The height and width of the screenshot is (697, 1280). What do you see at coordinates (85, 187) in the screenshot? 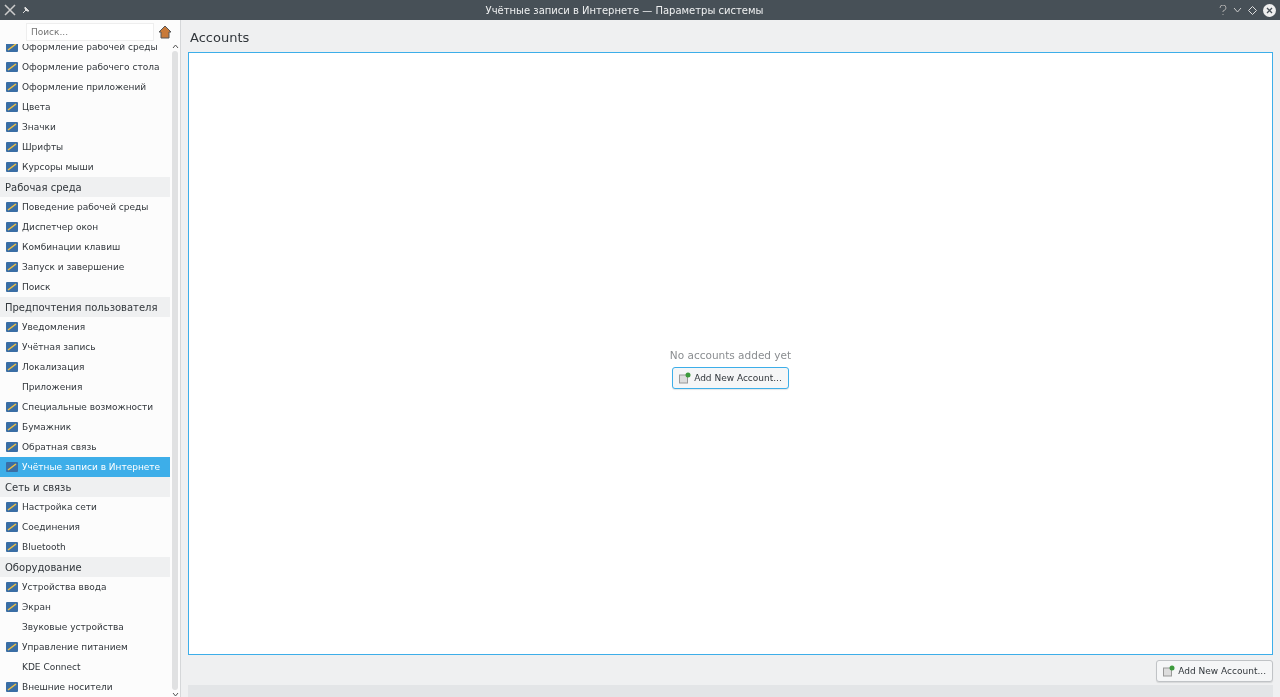
I see `category-header: Рабочая среда` at bounding box center [85, 187].